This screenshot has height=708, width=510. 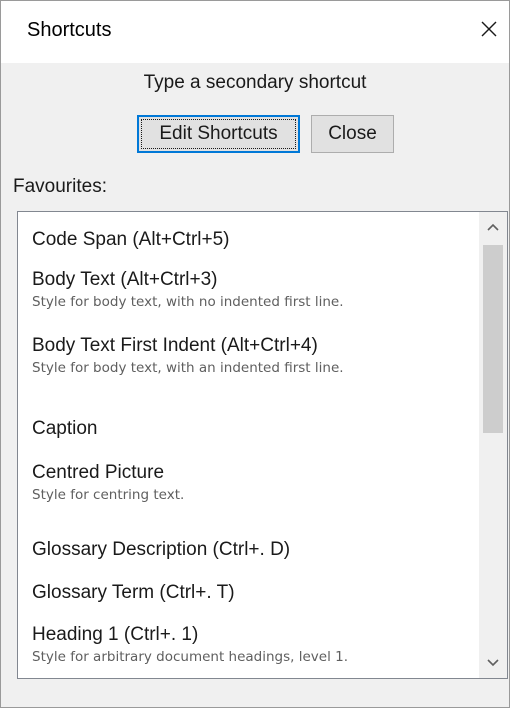 What do you see at coordinates (65, 428) in the screenshot?
I see `item-title: Caption` at bounding box center [65, 428].